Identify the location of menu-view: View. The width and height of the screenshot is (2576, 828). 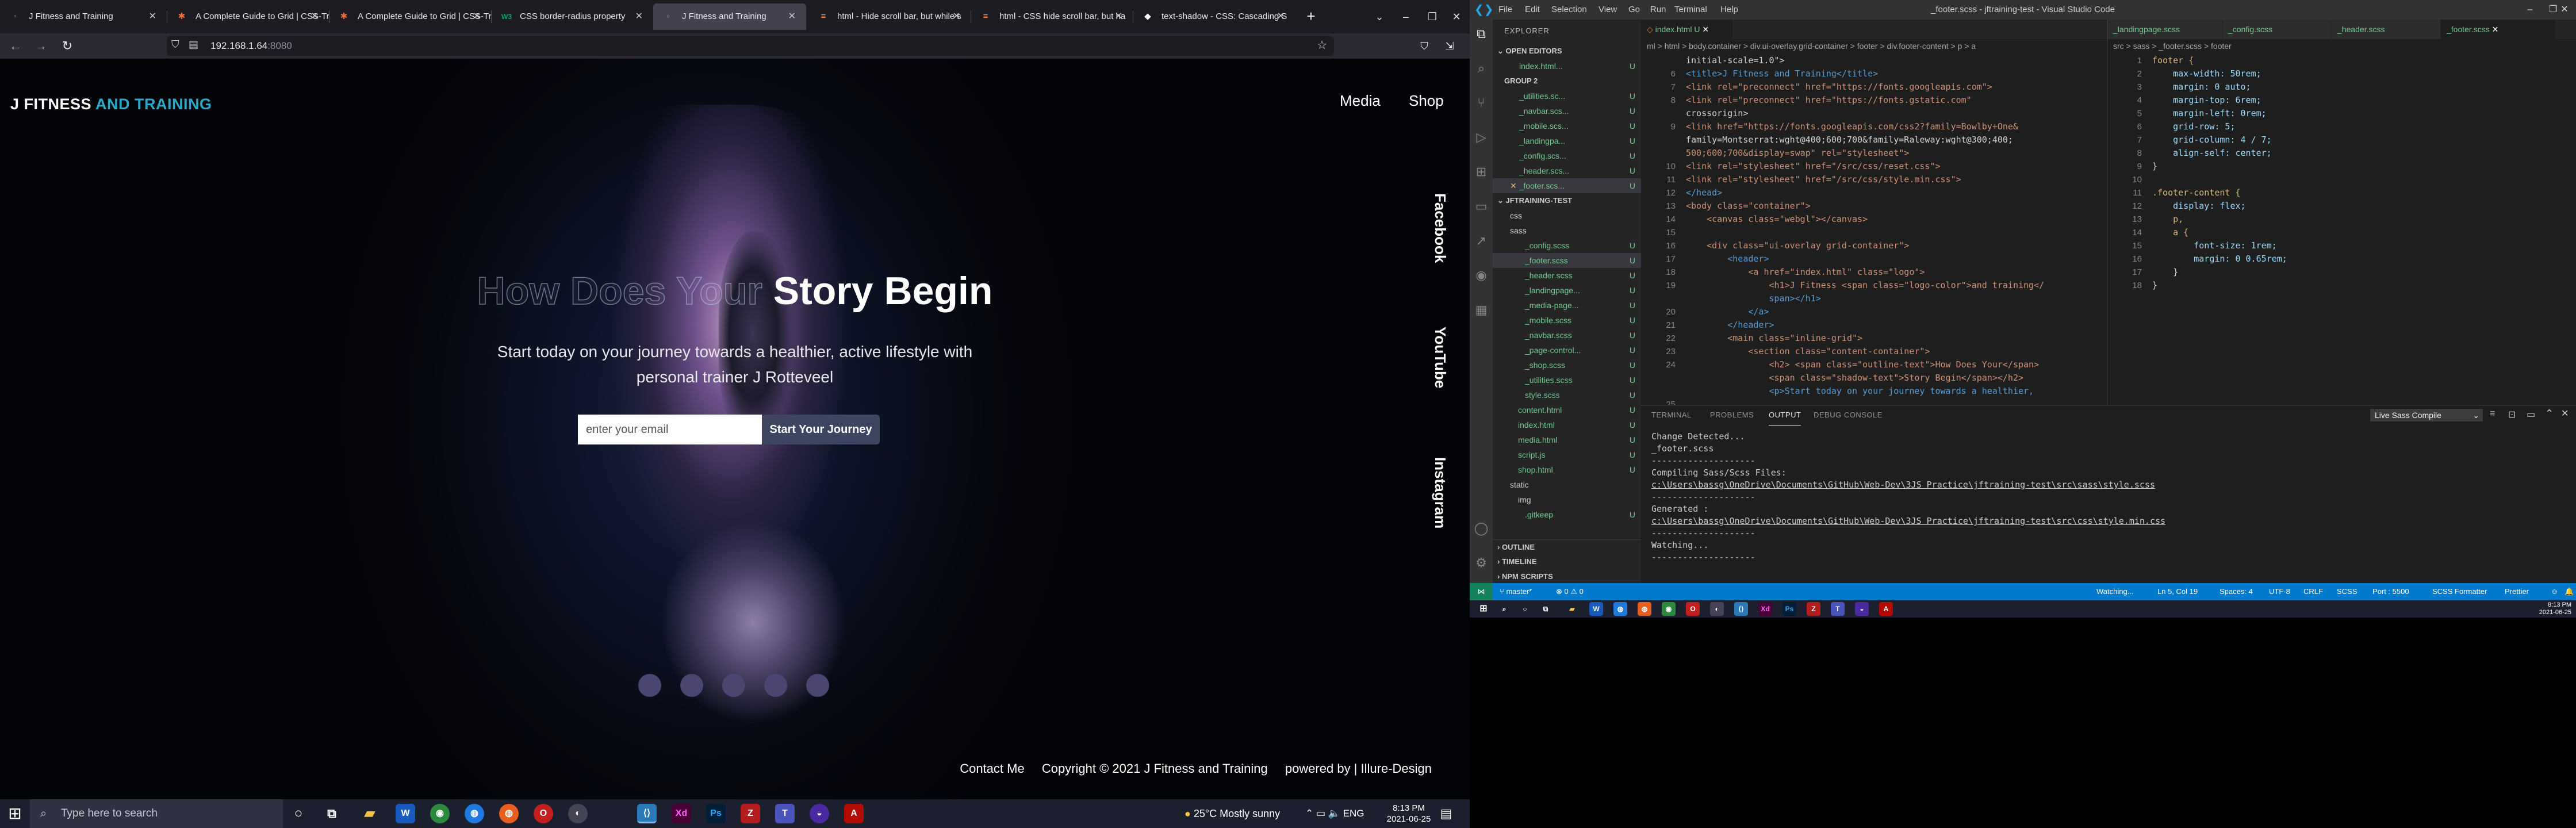
(1607, 10).